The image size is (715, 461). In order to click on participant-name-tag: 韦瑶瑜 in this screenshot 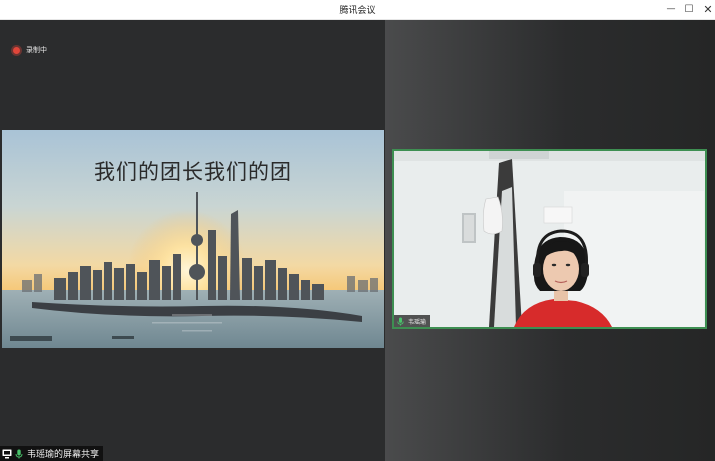, I will do `click(412, 321)`.